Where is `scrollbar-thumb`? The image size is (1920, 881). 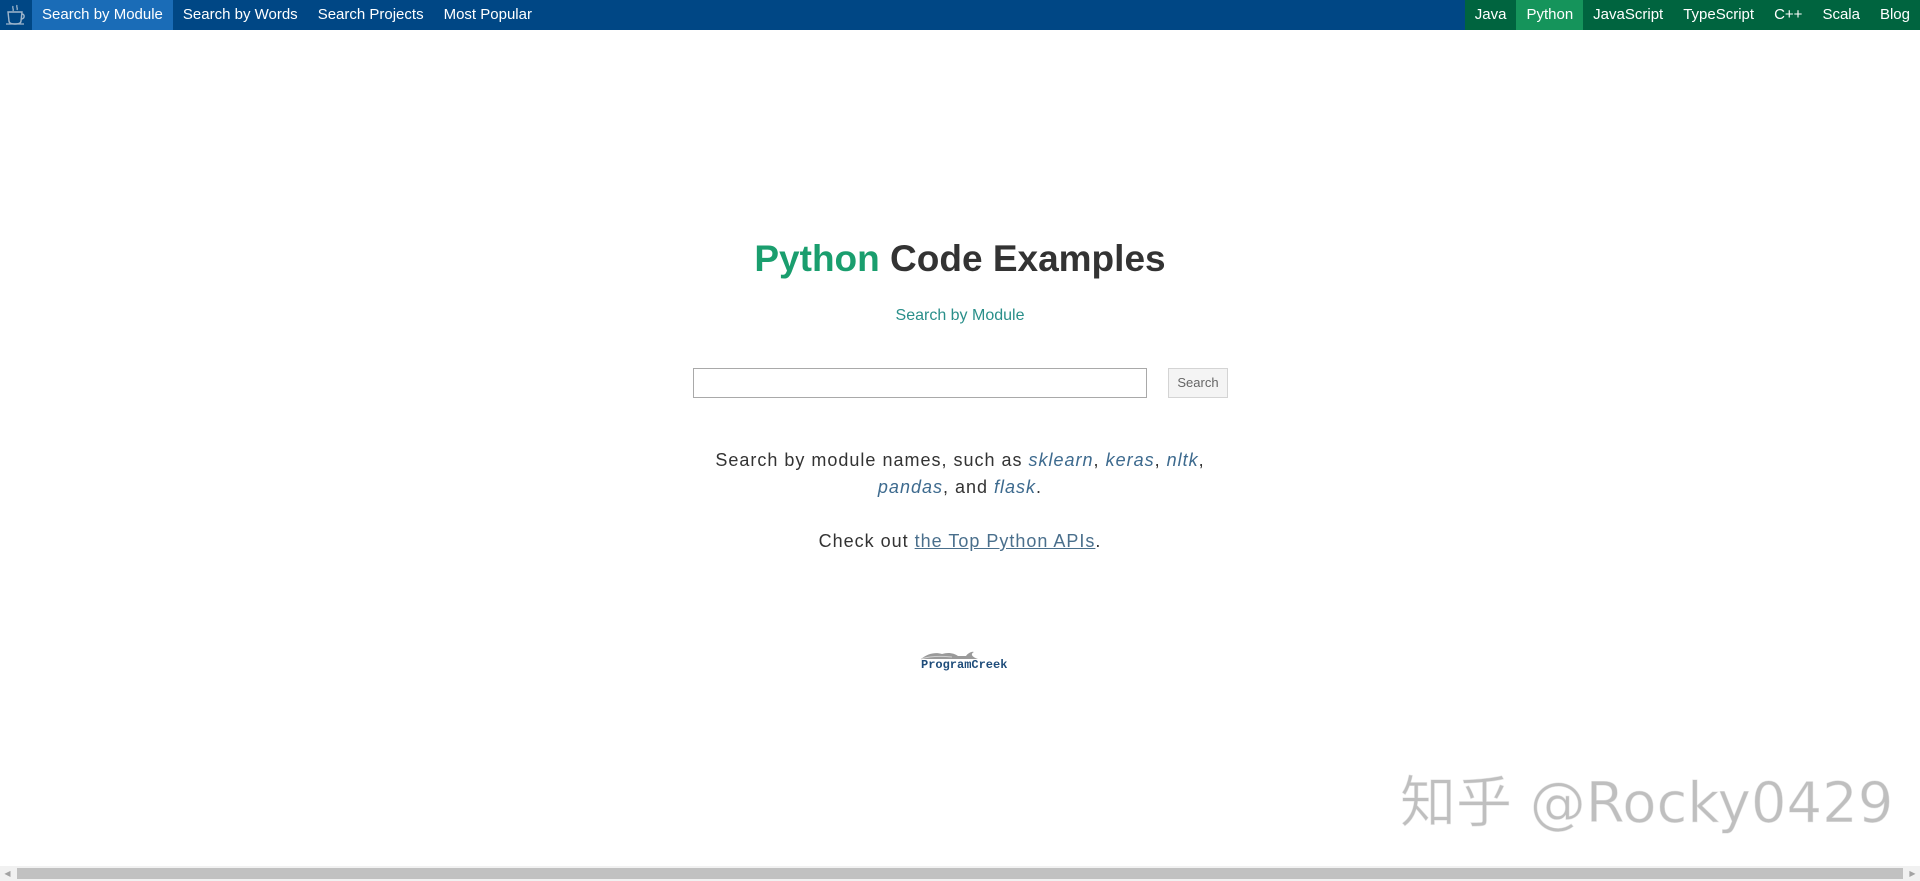
scrollbar-thumb is located at coordinates (960, 873).